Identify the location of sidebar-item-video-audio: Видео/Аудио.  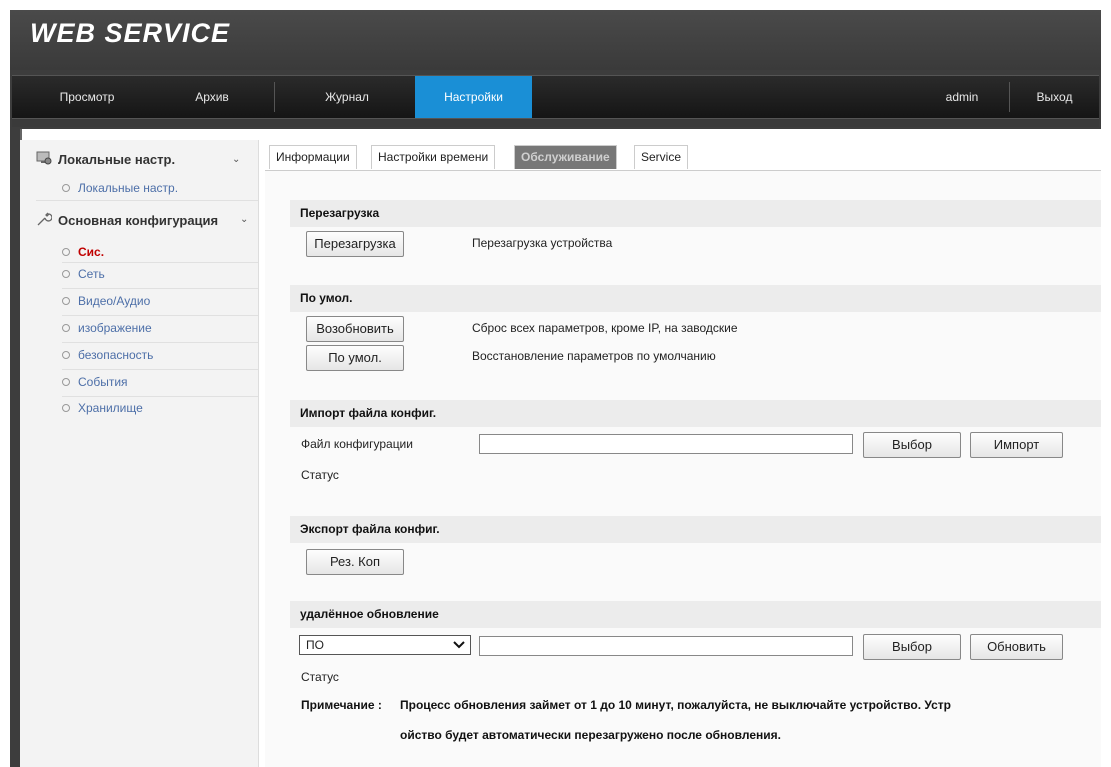
(106, 301).